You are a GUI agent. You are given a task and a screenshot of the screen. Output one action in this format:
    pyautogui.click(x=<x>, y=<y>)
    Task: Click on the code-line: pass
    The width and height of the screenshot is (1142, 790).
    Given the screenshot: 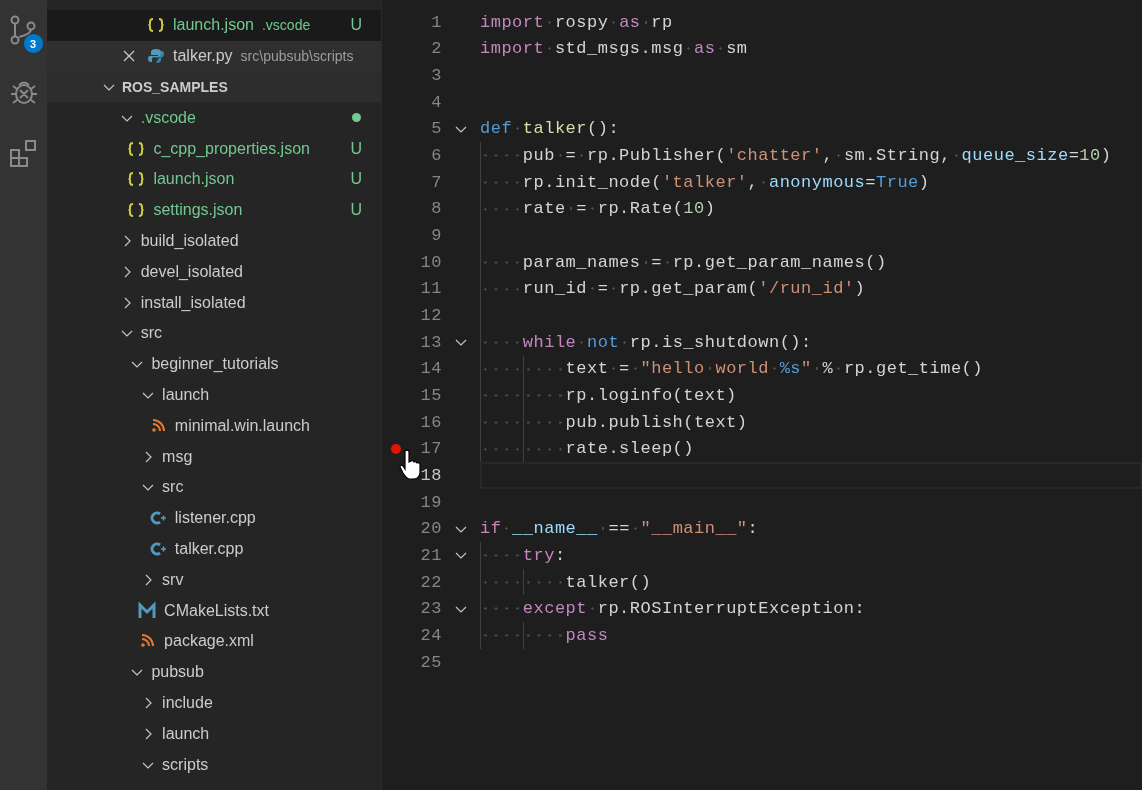 What is the action you would take?
    pyautogui.click(x=587, y=635)
    